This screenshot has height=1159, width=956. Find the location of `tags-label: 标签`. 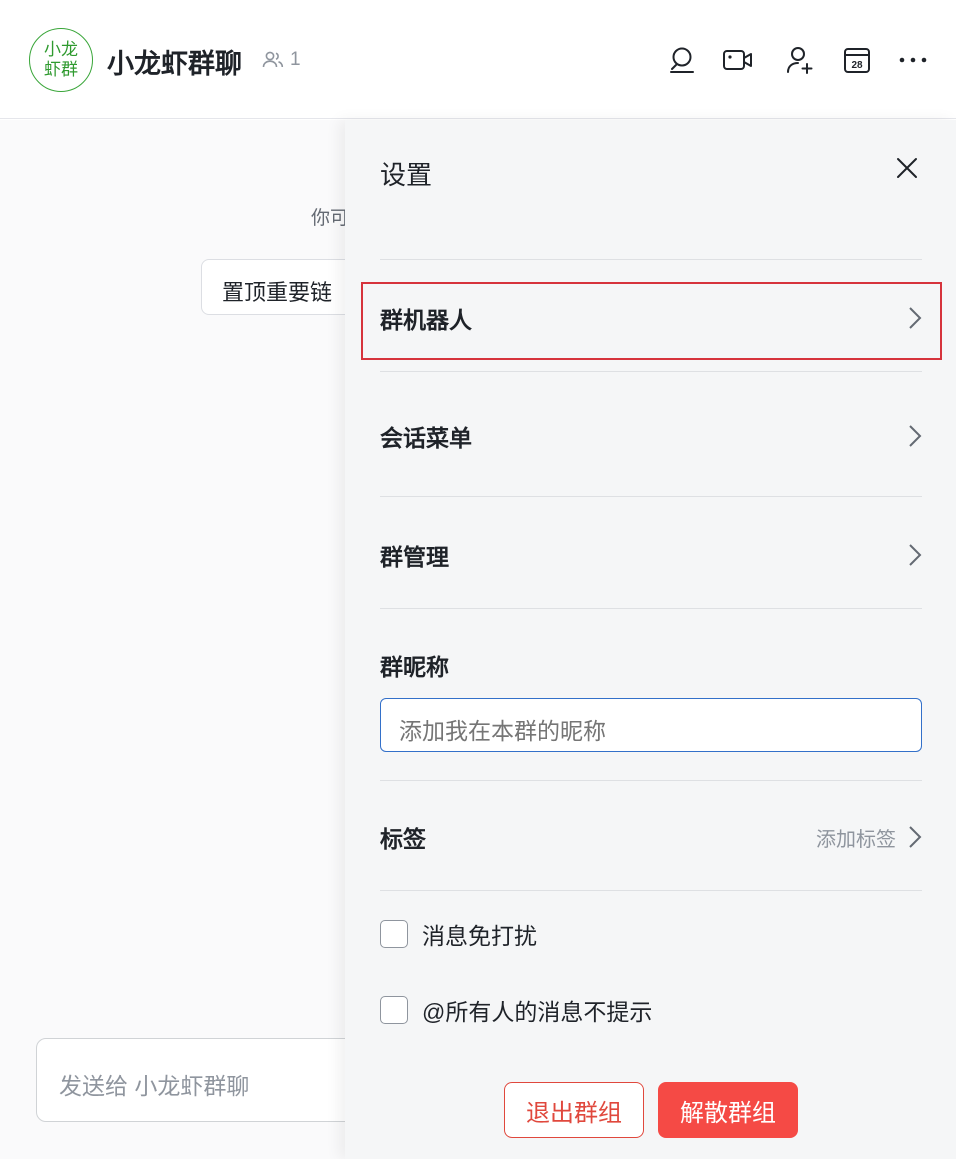

tags-label: 标签 is located at coordinates (403, 839).